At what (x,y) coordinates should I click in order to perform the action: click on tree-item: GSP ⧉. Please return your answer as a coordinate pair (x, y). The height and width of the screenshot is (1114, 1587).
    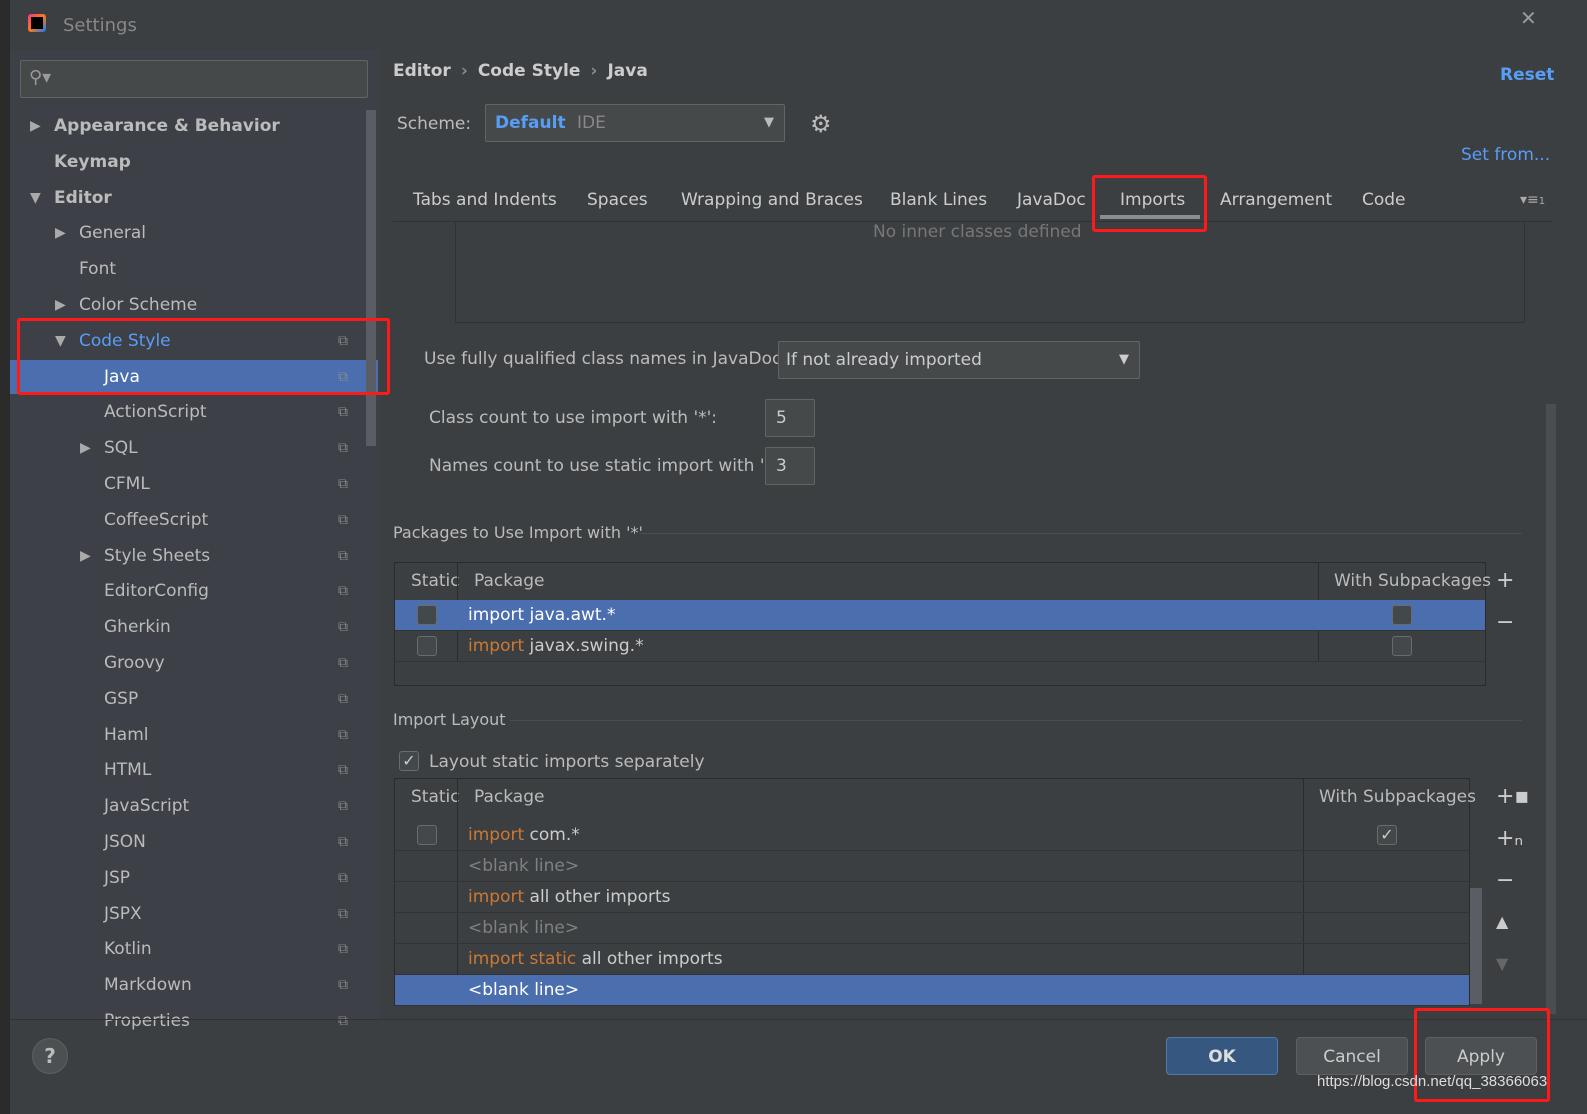
    Looking at the image, I should click on (194, 699).